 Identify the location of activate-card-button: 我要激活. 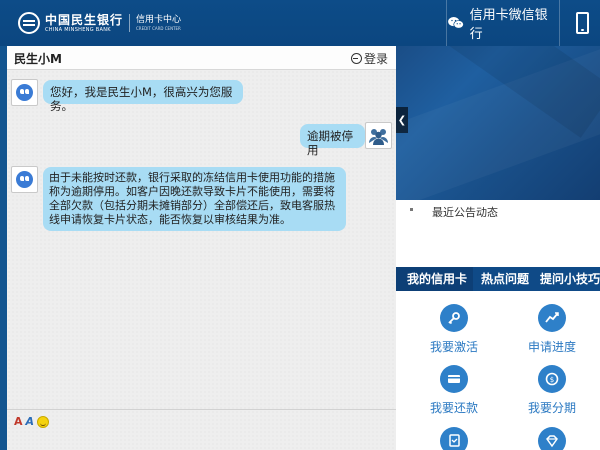
(454, 329).